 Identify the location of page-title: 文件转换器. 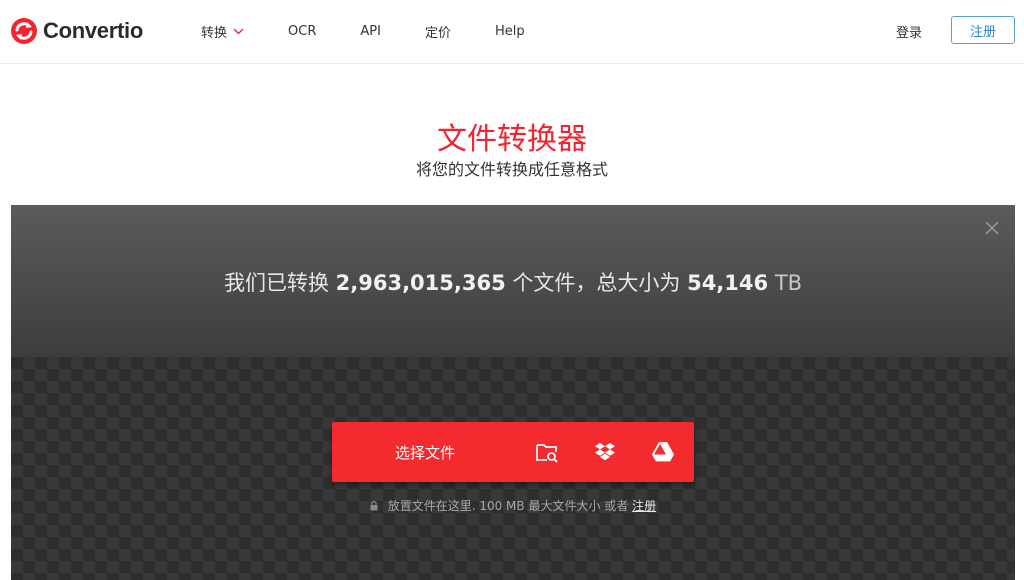
(512, 139).